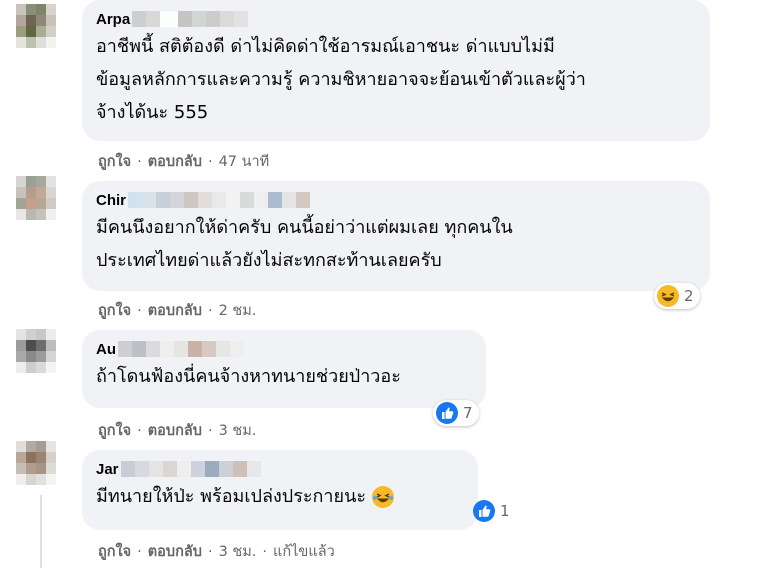 This screenshot has width=773, height=568. I want to click on comment-bubble: Au ถ้าโดนฟ้องนี่คนจ้างหาทนายช่วยป่าวอะ, so click(284, 369).